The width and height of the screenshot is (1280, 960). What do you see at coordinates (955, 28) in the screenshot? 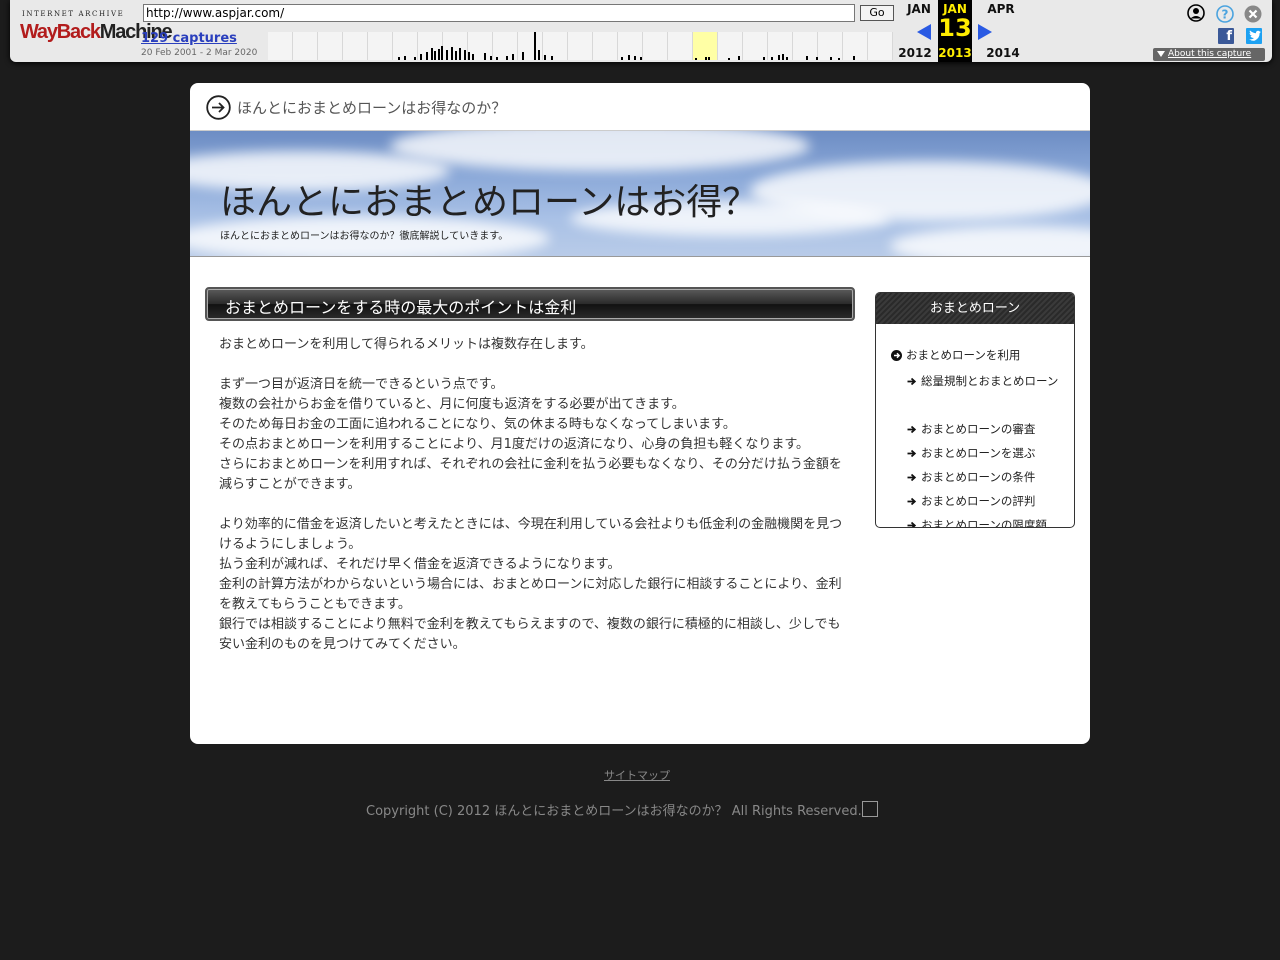
I see `current-day: 13` at bounding box center [955, 28].